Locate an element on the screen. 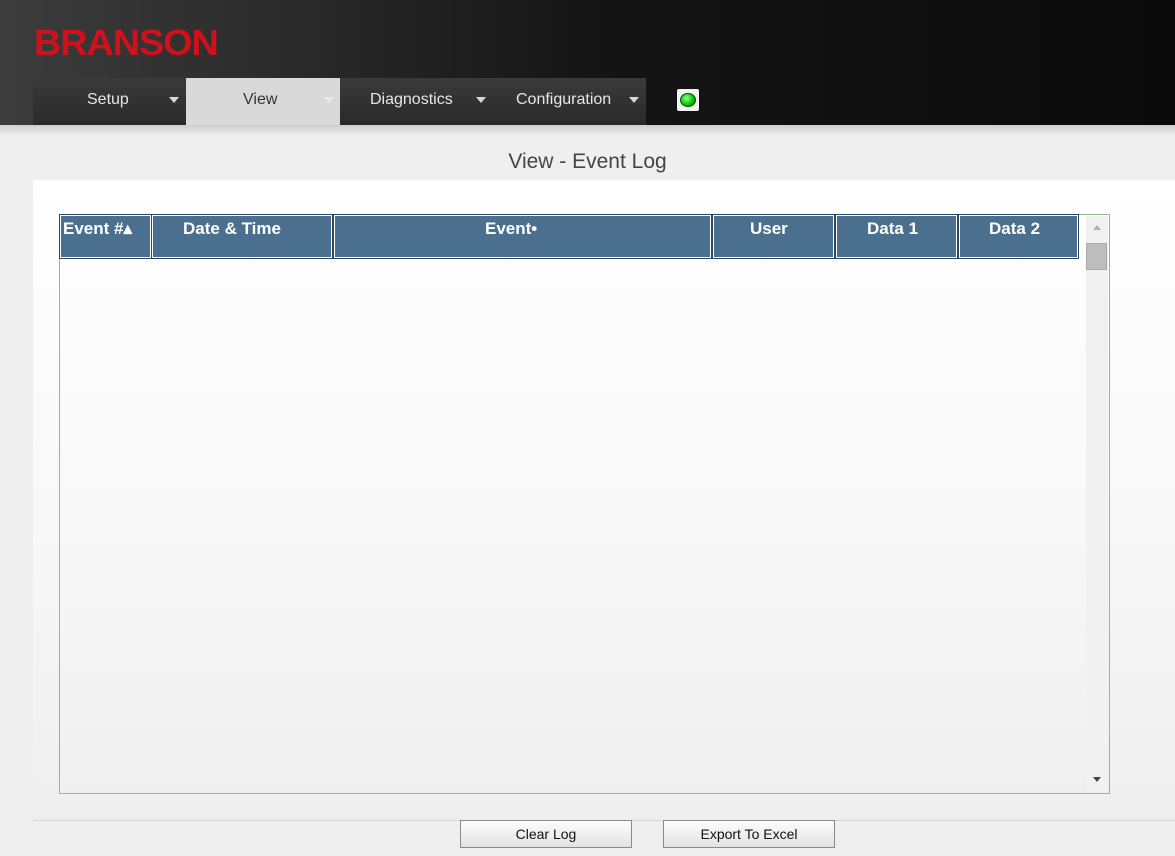 The width and height of the screenshot is (1175, 856). branson-logo: BRANSON is located at coordinates (126, 42).